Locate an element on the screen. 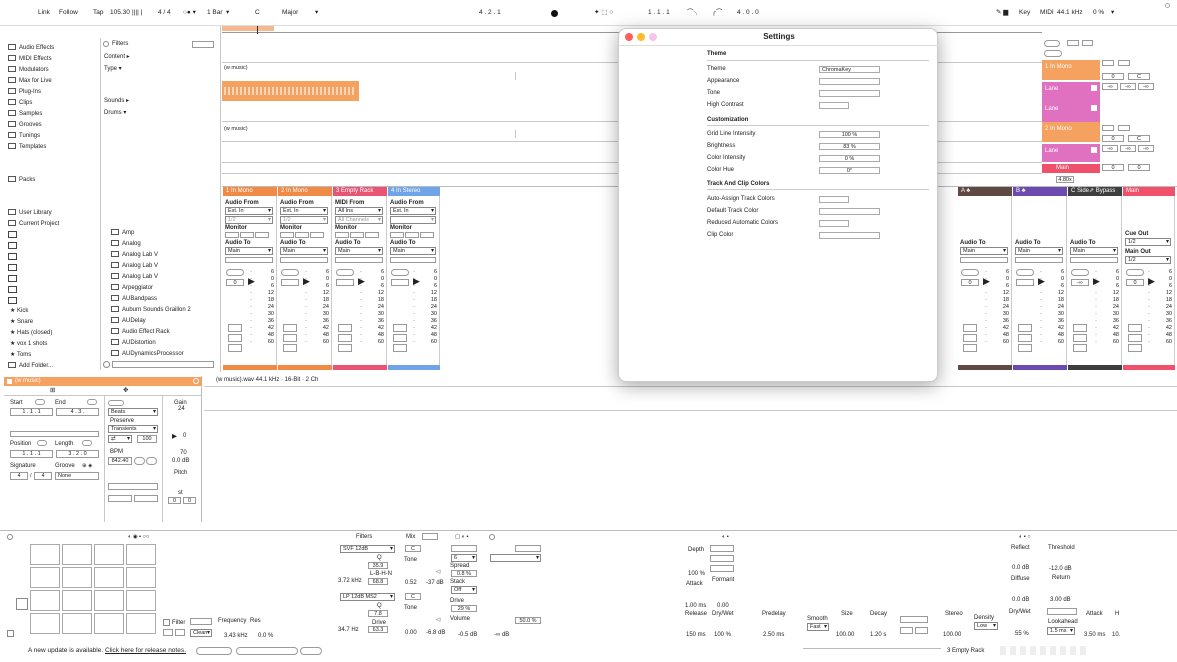  signature-denominator: 4 is located at coordinates (43, 476).